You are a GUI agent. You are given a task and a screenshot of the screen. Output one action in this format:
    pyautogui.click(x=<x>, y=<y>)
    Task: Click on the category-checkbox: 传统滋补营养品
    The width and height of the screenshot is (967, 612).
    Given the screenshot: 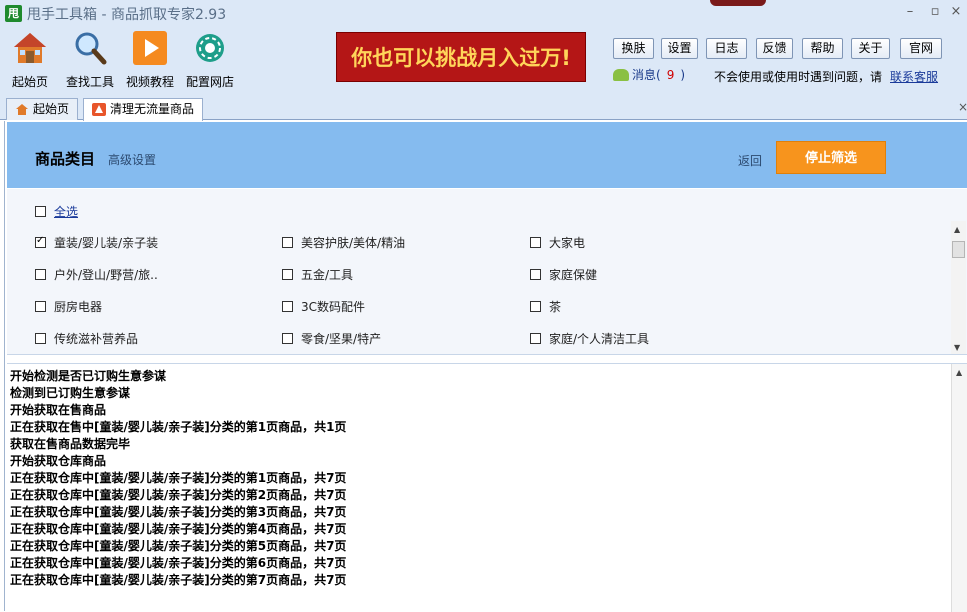 What is the action you would take?
    pyautogui.click(x=86, y=338)
    